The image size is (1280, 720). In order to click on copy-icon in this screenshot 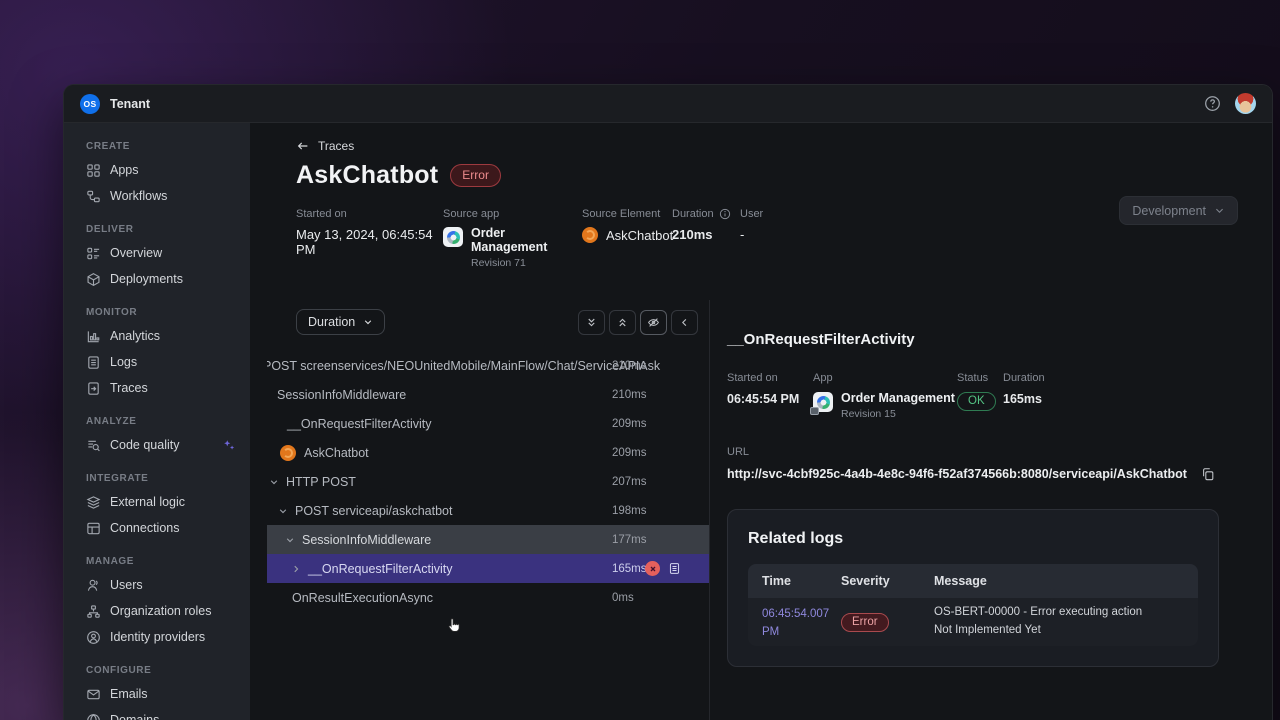, I will do `click(1208, 474)`.